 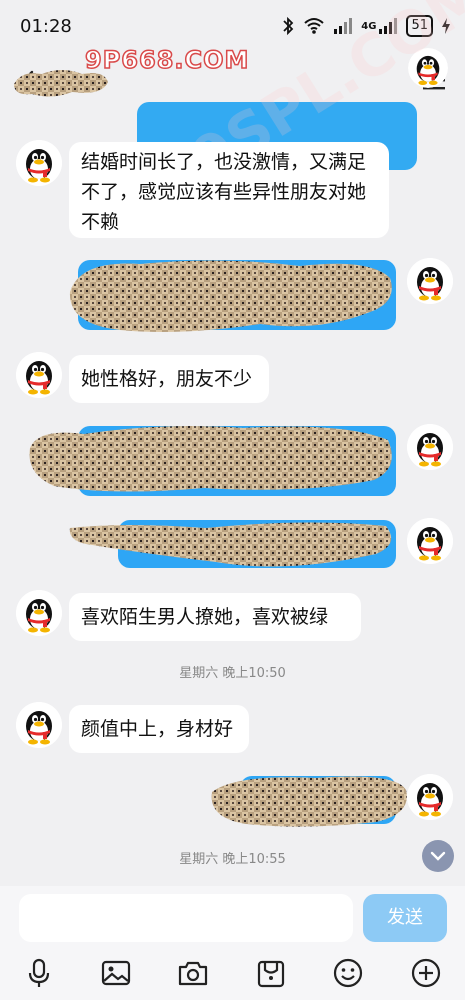 What do you see at coordinates (426, 973) in the screenshot?
I see `plus-icon` at bounding box center [426, 973].